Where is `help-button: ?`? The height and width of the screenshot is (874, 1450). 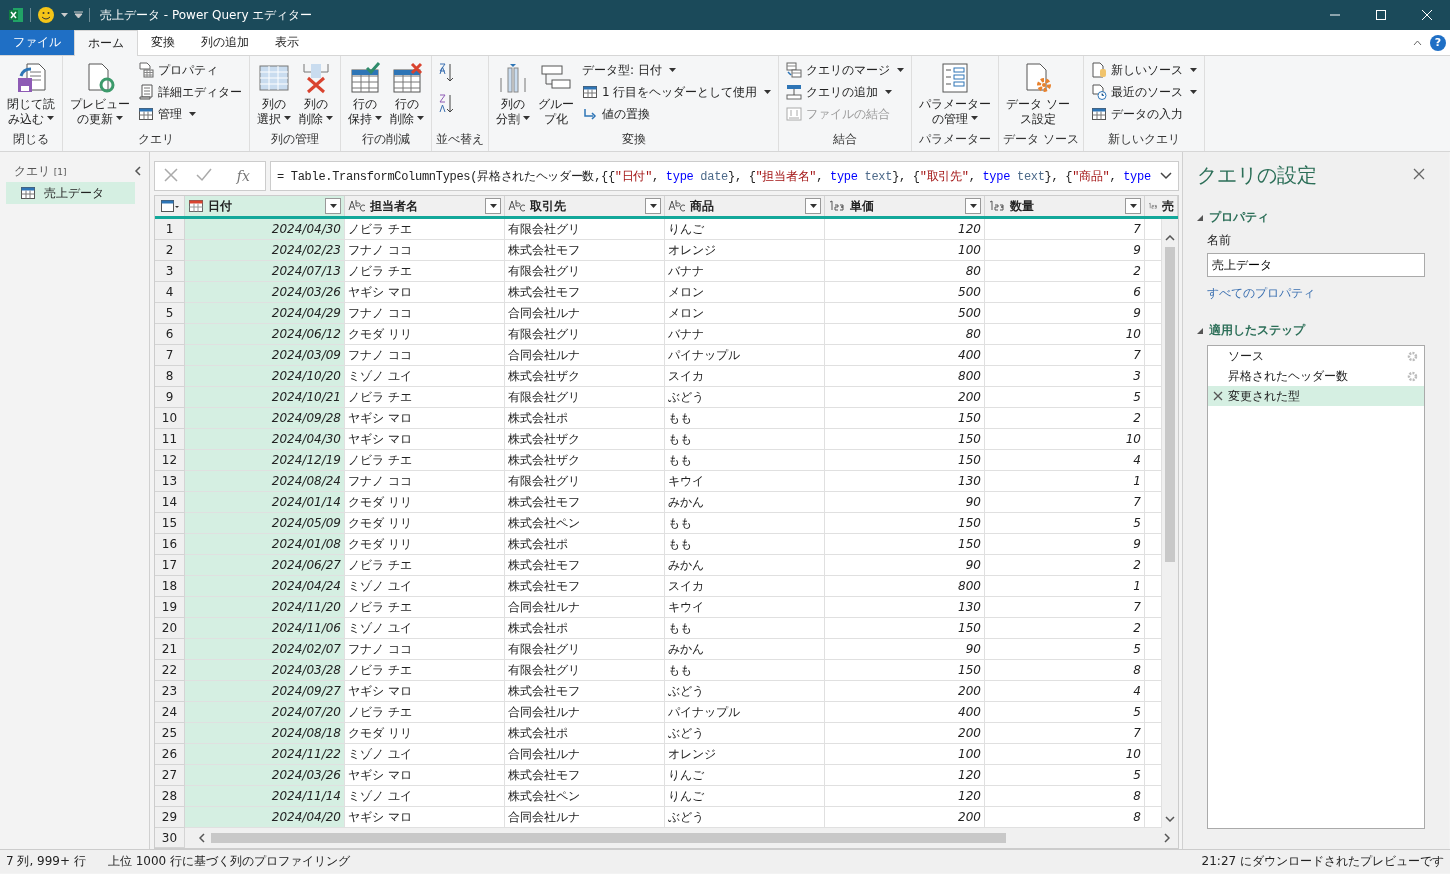
help-button: ? is located at coordinates (1438, 42).